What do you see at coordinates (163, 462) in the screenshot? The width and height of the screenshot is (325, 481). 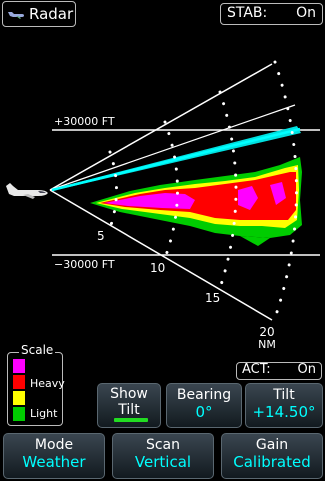 I see `scan-value: Vertical` at bounding box center [163, 462].